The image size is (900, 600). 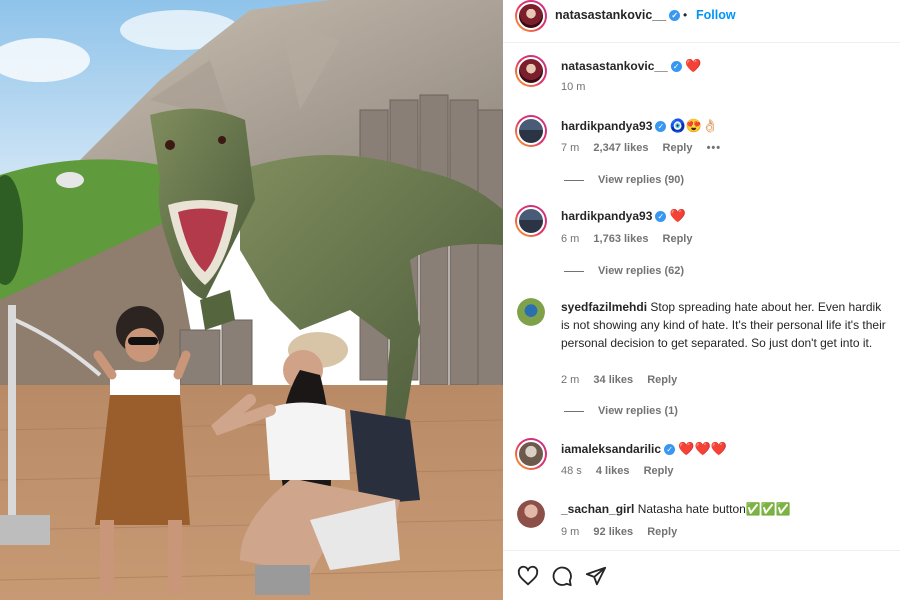 I want to click on comment-likes: 1,763 likes, so click(x=620, y=239).